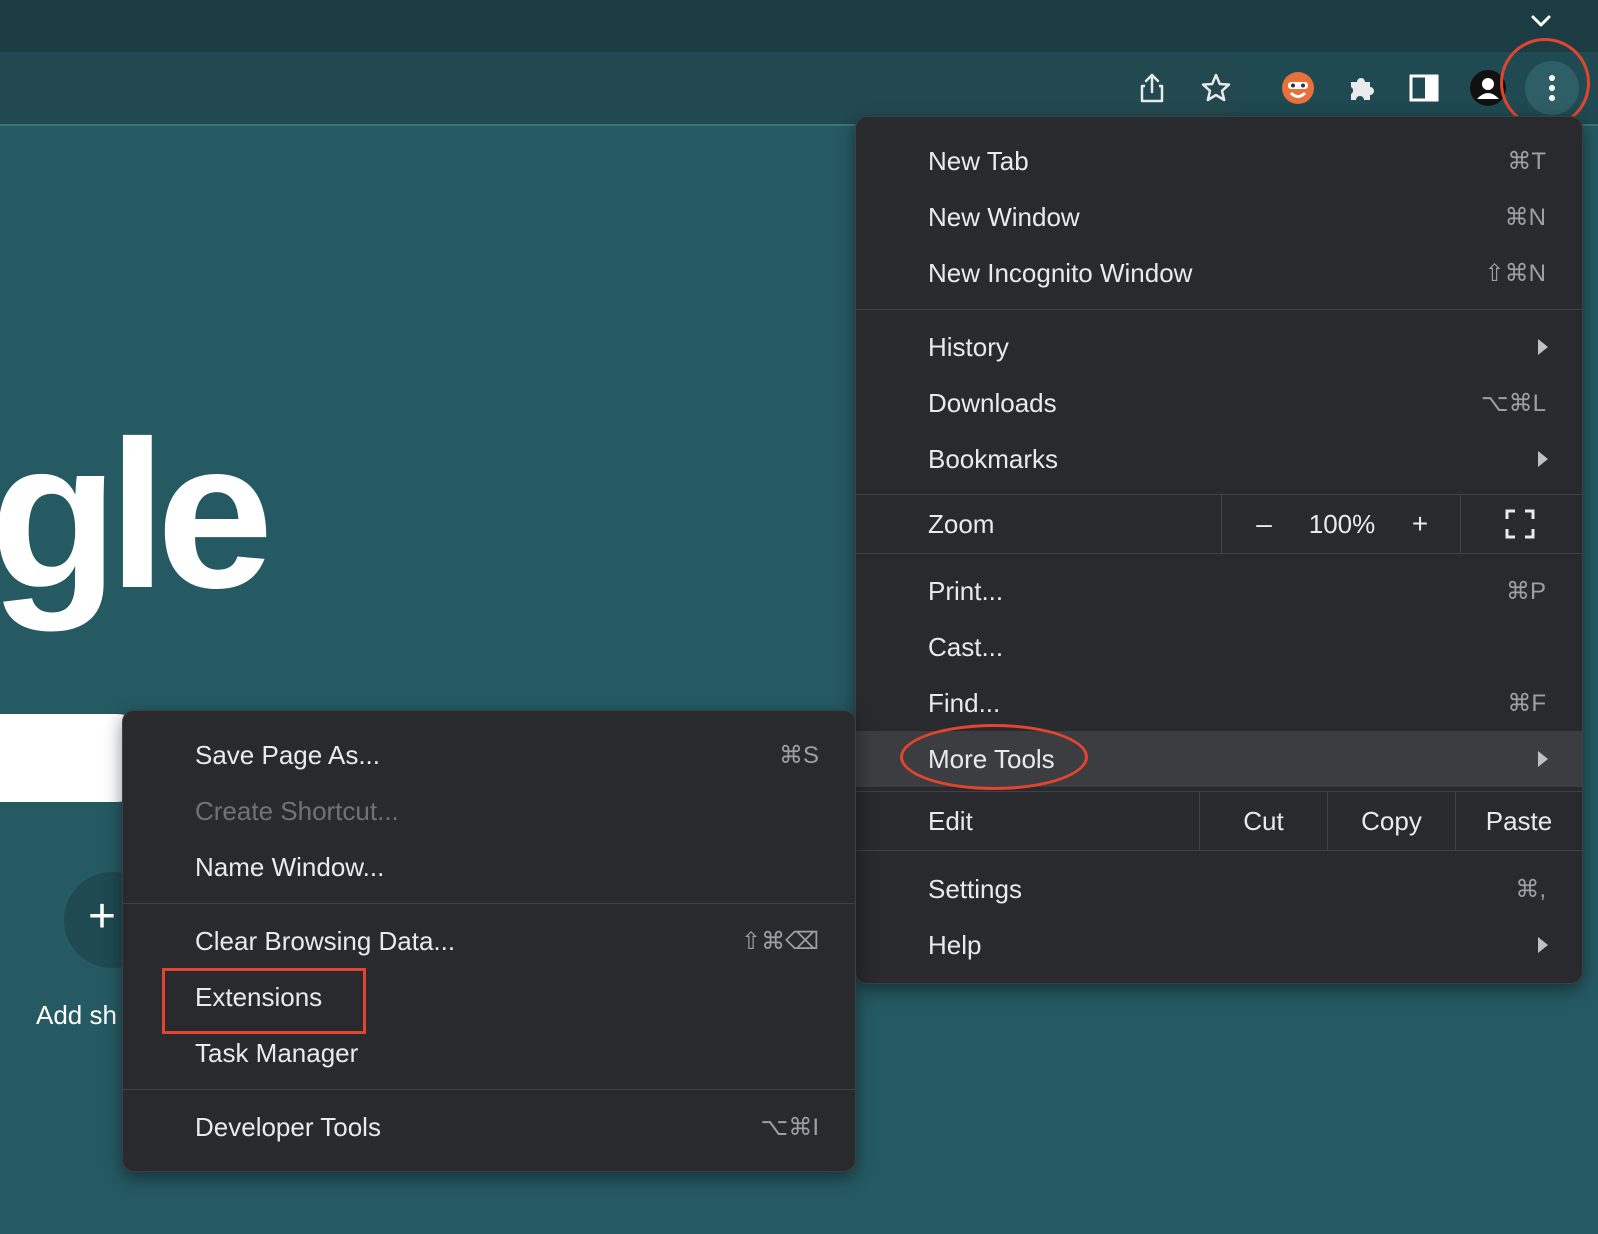 This screenshot has height=1234, width=1598. Describe the element at coordinates (102, 916) in the screenshot. I see `plus-icon: +` at that location.